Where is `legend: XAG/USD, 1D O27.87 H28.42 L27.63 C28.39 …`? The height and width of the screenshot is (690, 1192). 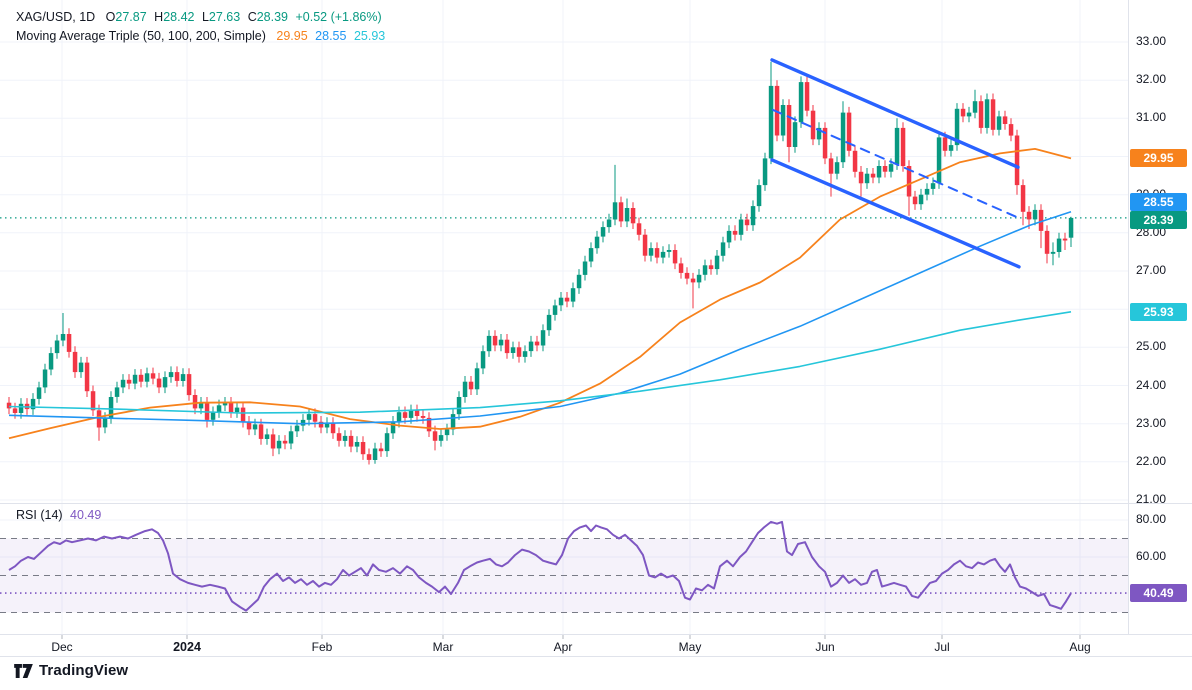 legend: XAG/USD, 1D O27.87 H28.42 L27.63 C28.39 … is located at coordinates (200, 27).